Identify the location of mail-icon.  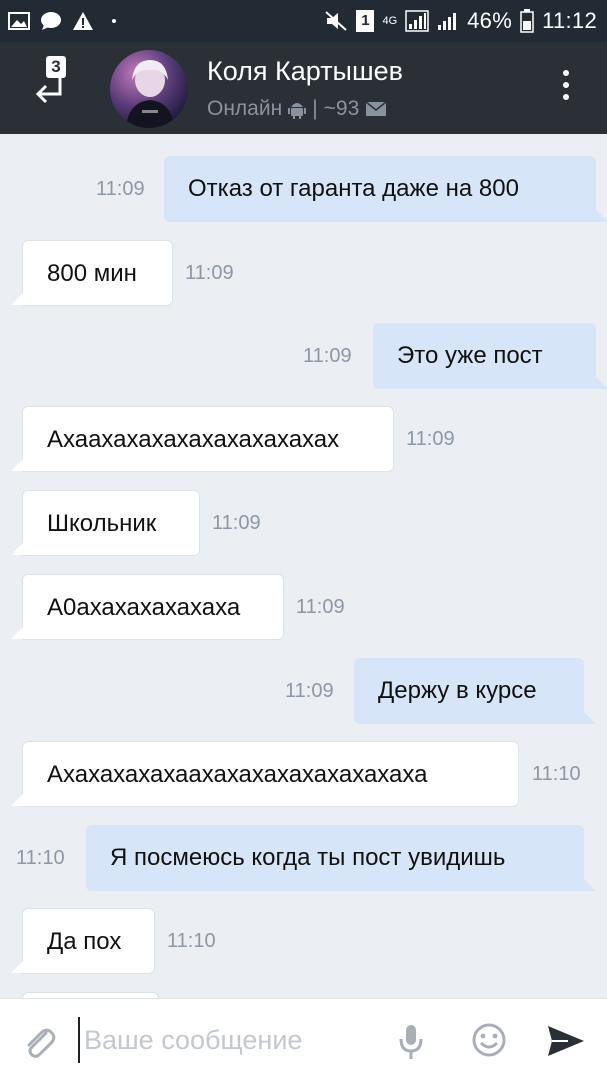
(376, 108).